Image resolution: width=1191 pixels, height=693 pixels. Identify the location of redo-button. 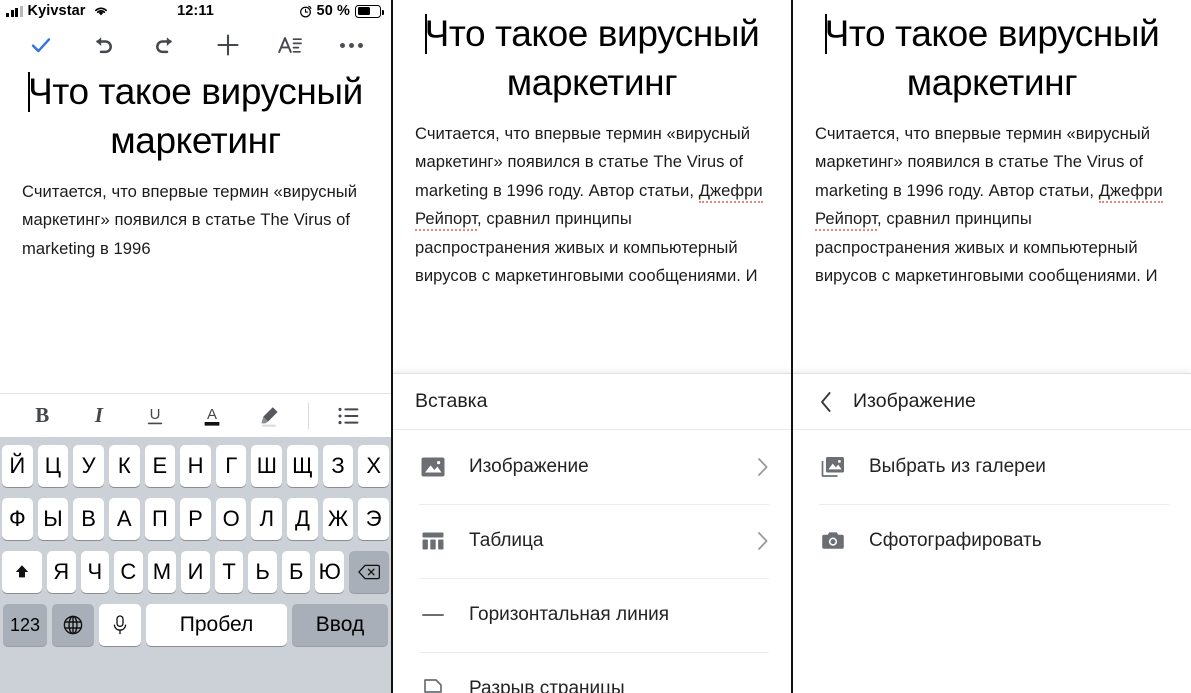
(165, 45).